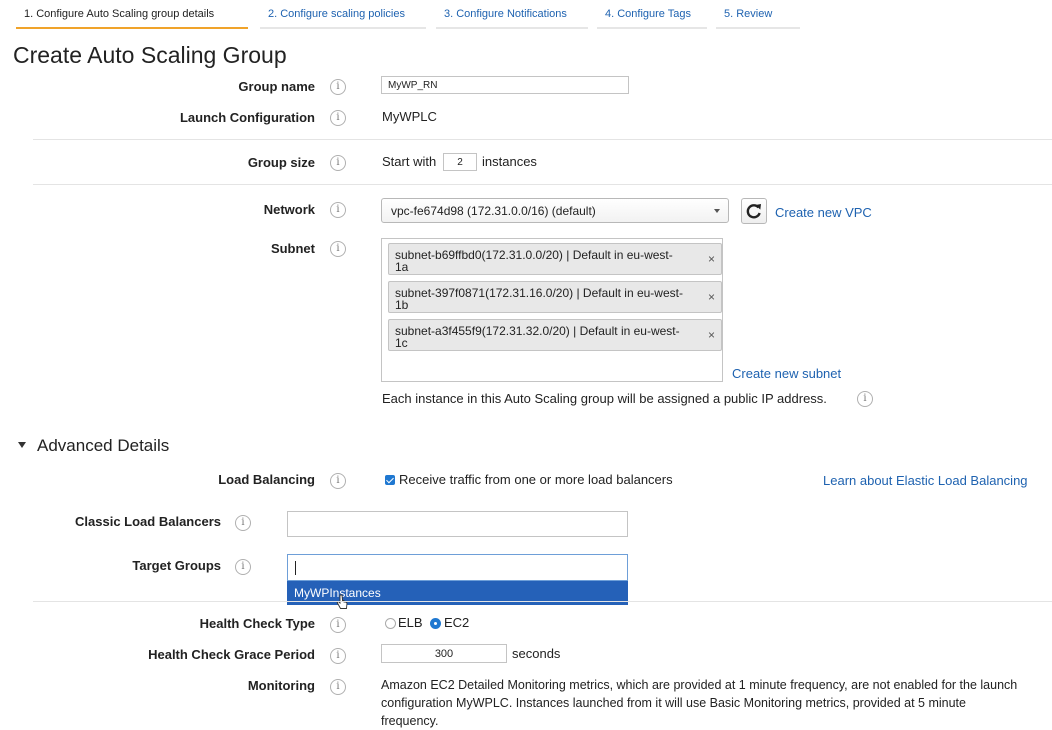 This screenshot has width=1052, height=730. What do you see at coordinates (457, 524) in the screenshot?
I see `classic-load-balancers-input` at bounding box center [457, 524].